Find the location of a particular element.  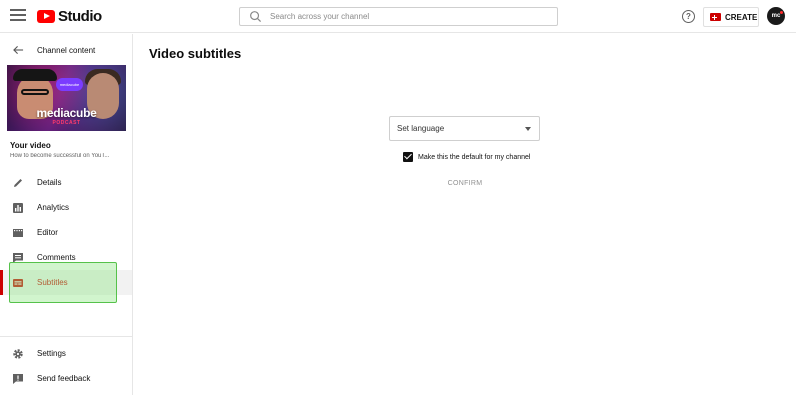

search-input is located at coordinates (405, 16).